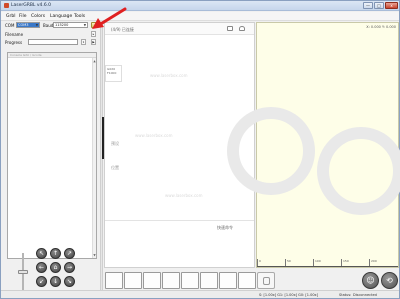  What do you see at coordinates (69, 267) in the screenshot?
I see `arrow-right-icon: →` at bounding box center [69, 267].